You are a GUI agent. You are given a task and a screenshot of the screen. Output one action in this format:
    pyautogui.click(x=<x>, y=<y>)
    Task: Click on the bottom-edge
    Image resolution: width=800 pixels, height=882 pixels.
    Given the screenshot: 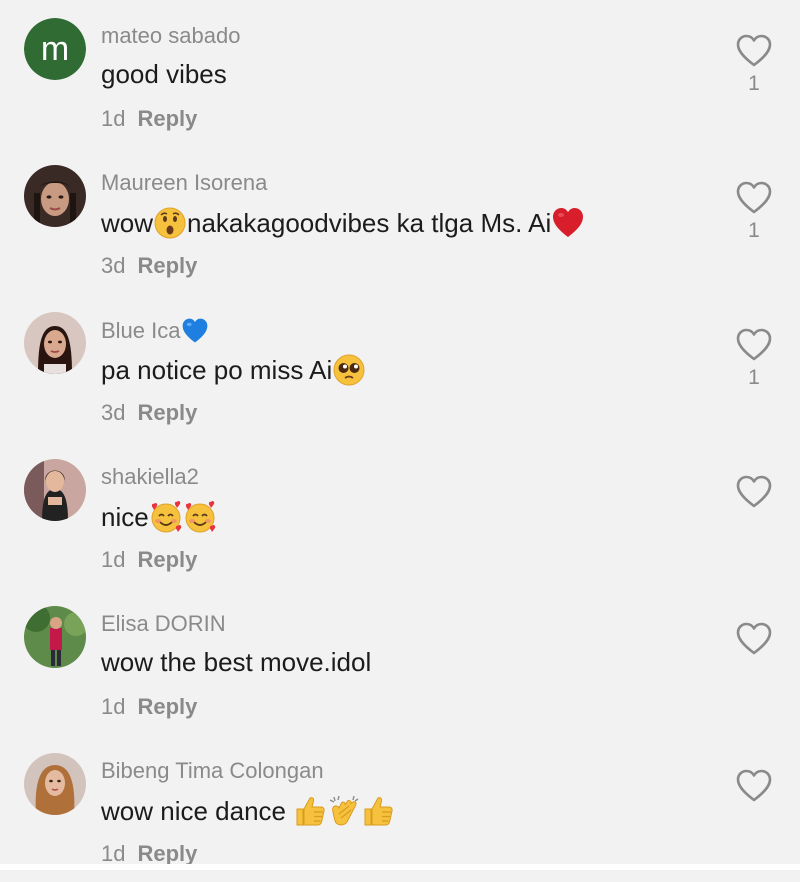 What is the action you would take?
    pyautogui.click(x=400, y=867)
    